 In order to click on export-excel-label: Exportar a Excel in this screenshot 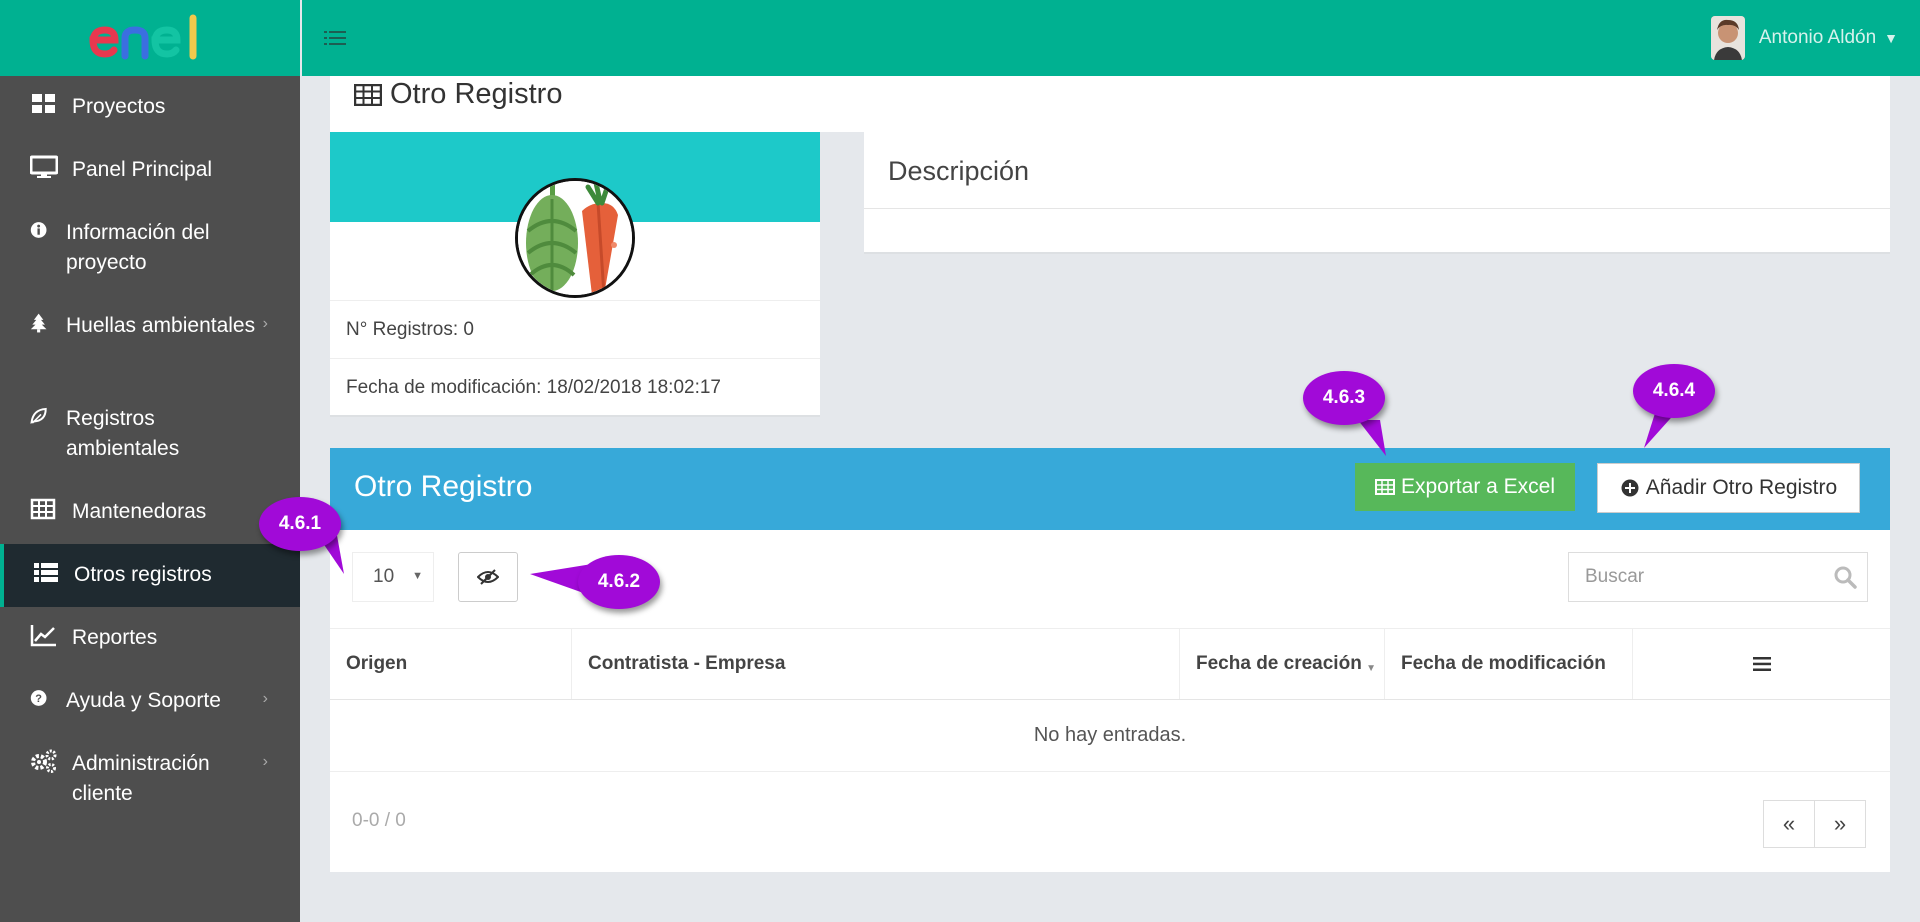, I will do `click(1478, 486)`.